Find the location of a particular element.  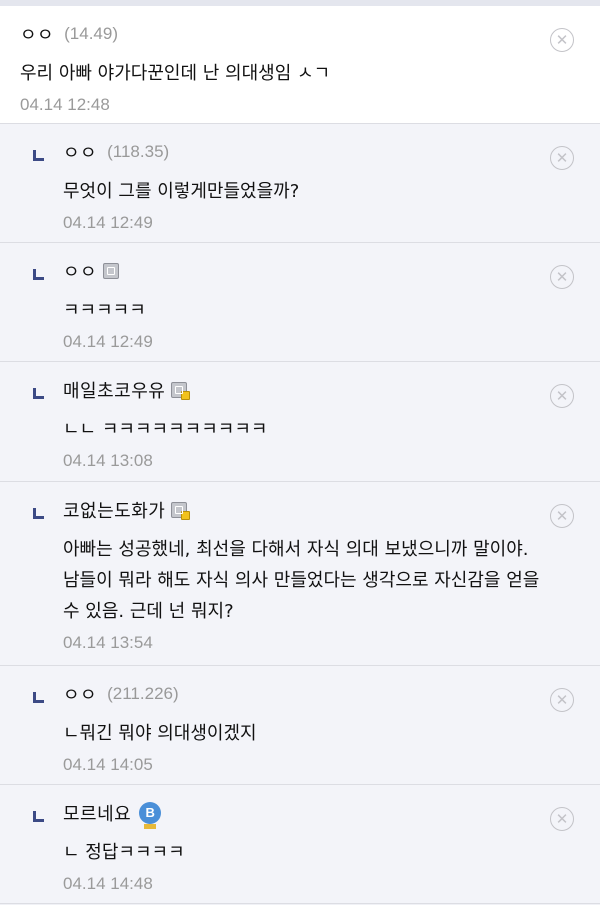

comment-date: 04.14 14:05 is located at coordinates (108, 764).